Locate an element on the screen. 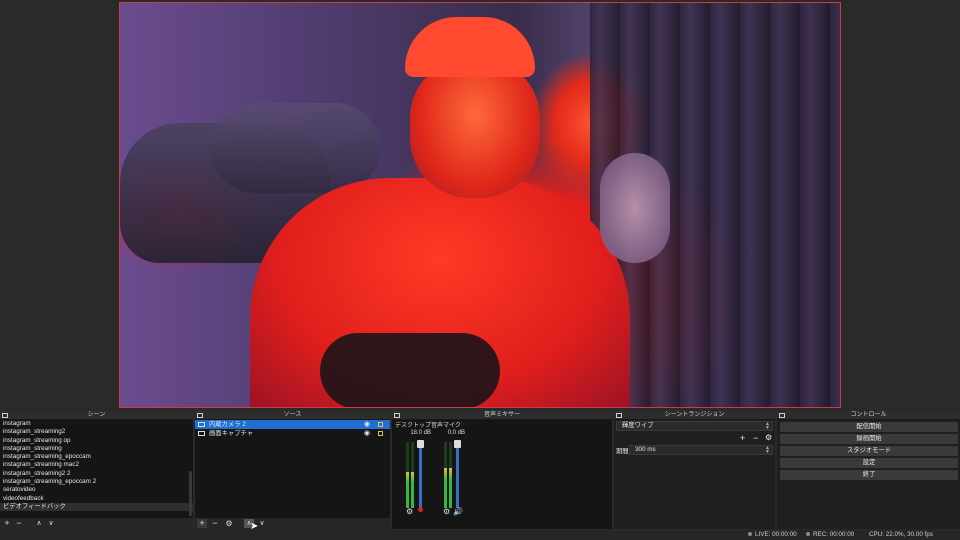  scene-item: instagram_streaming mac2 is located at coordinates (96, 465).